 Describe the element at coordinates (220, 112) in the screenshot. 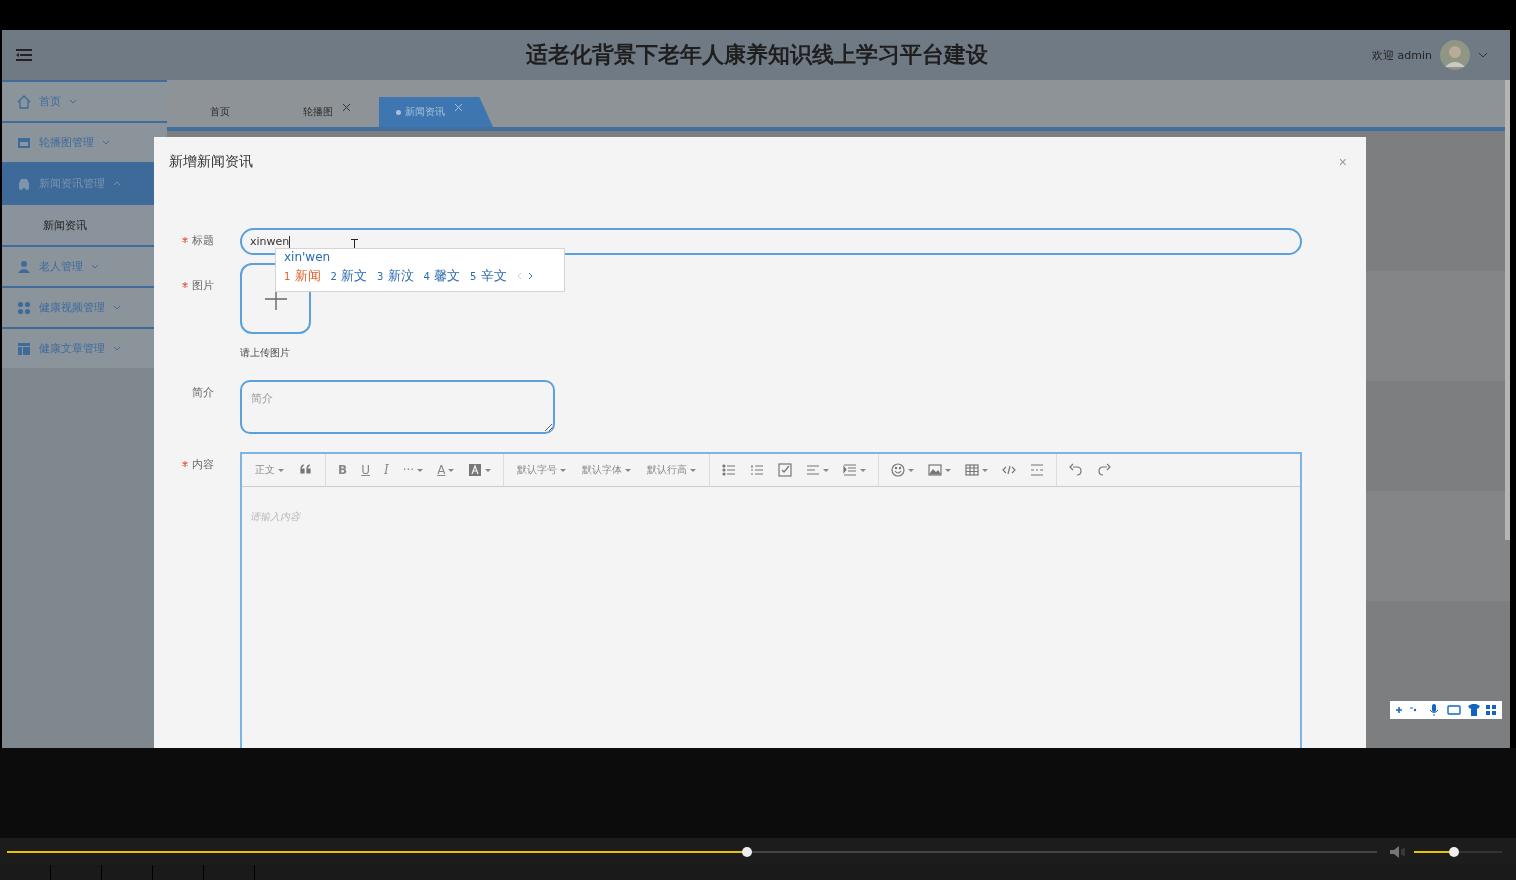

I see `tab: 首页` at that location.